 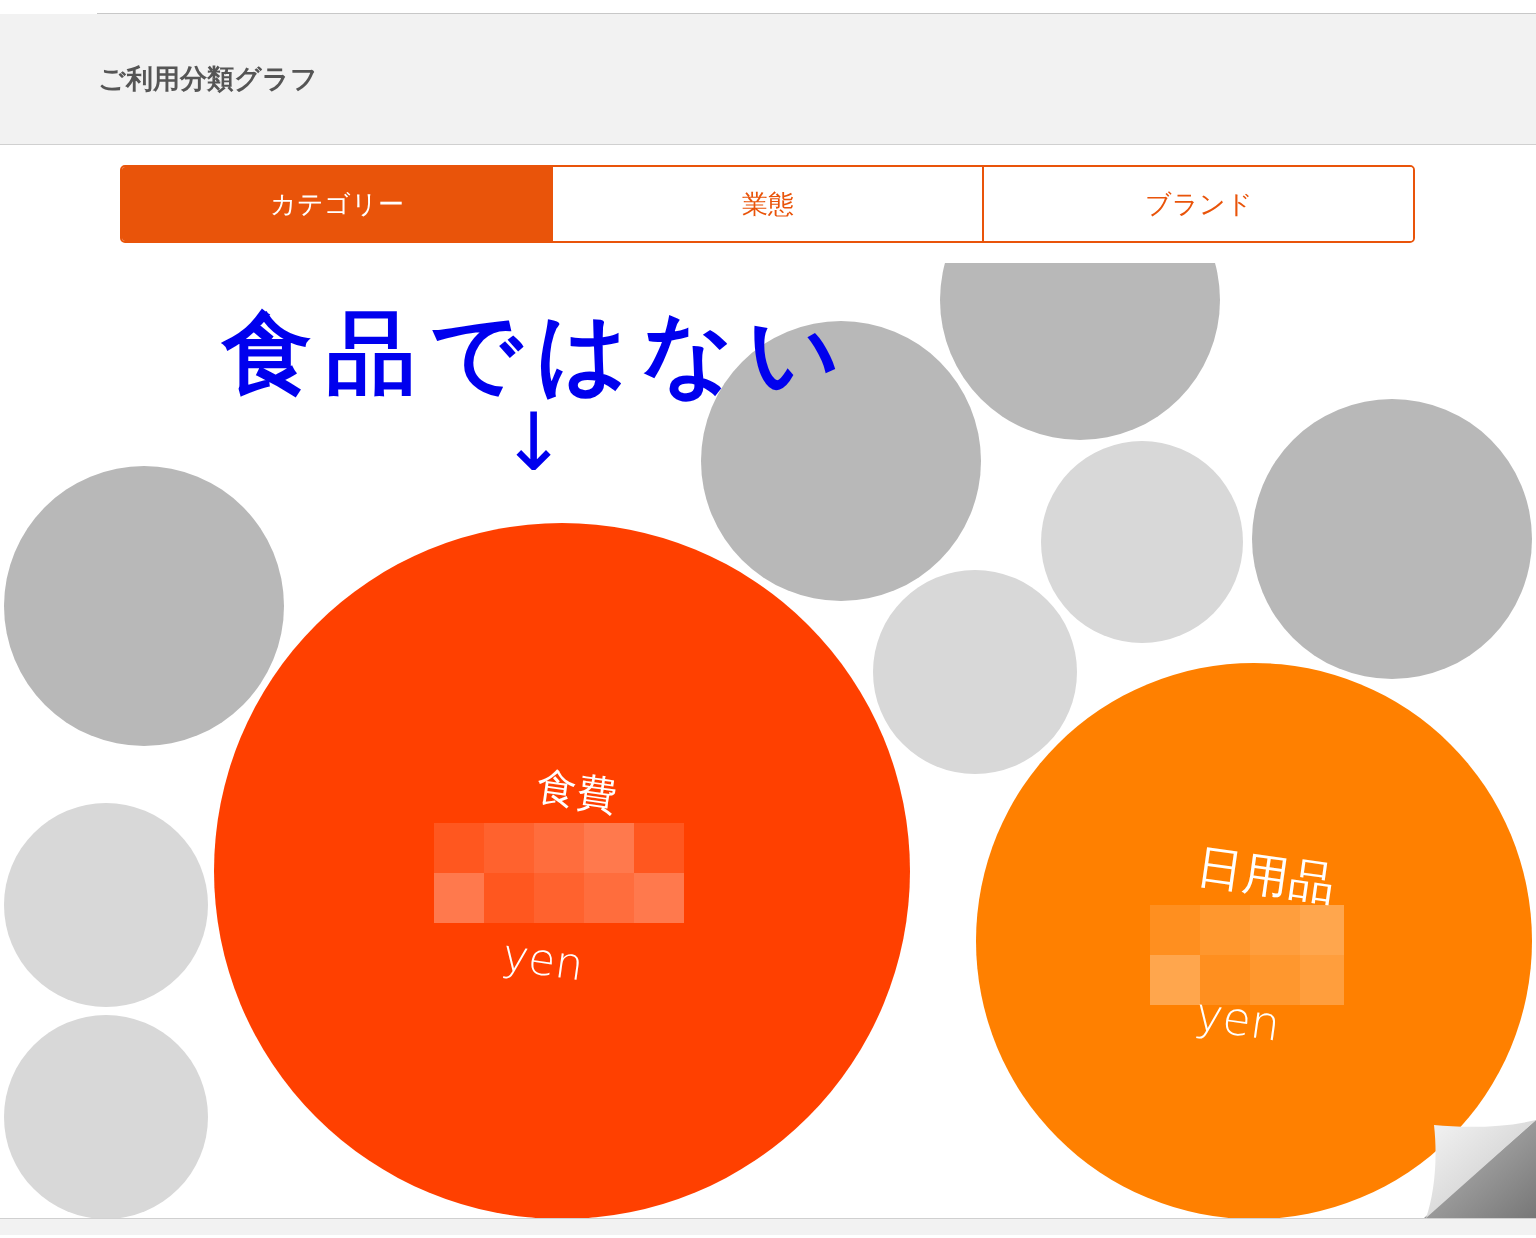 What do you see at coordinates (577, 791) in the screenshot?
I see `bubble-label: 食費` at bounding box center [577, 791].